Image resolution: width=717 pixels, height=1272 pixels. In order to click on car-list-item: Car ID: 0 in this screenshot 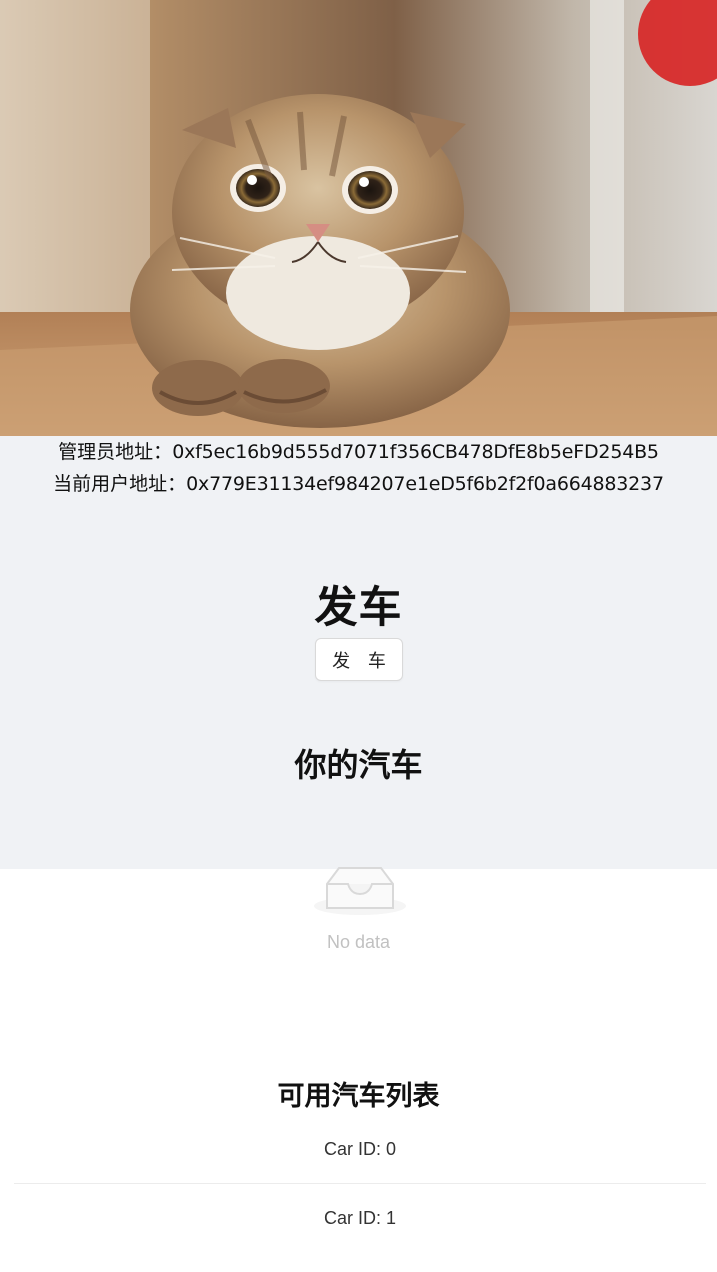, I will do `click(360, 1150)`.